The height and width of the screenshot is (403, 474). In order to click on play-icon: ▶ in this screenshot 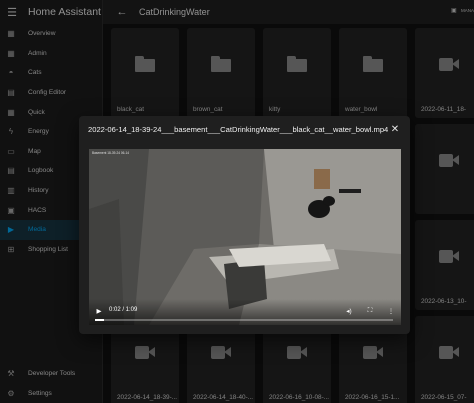, I will do `click(99, 311)`.